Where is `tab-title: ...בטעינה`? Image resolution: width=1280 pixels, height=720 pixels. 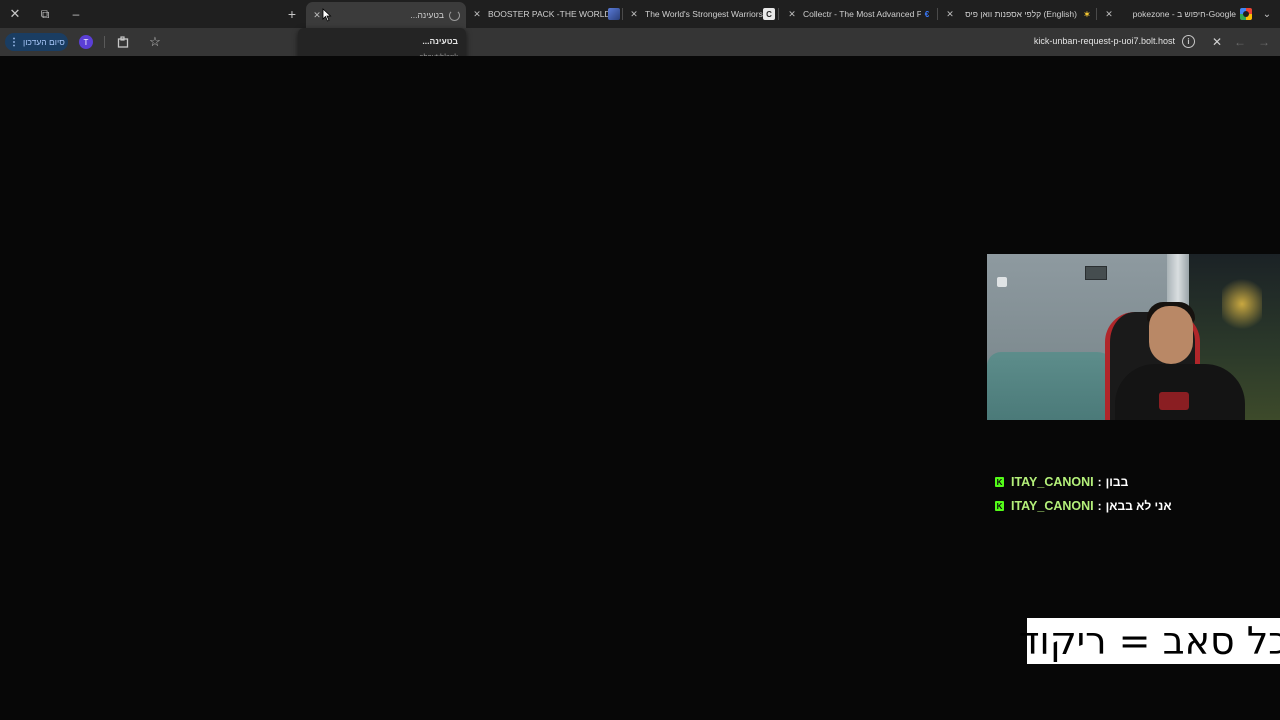
tab-title: ...בטעינה is located at coordinates (427, 15).